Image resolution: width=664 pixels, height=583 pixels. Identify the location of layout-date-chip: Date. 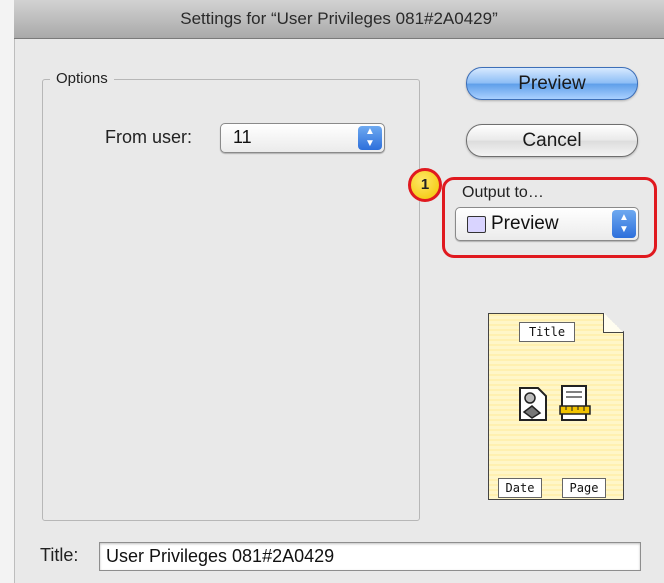
(520, 488).